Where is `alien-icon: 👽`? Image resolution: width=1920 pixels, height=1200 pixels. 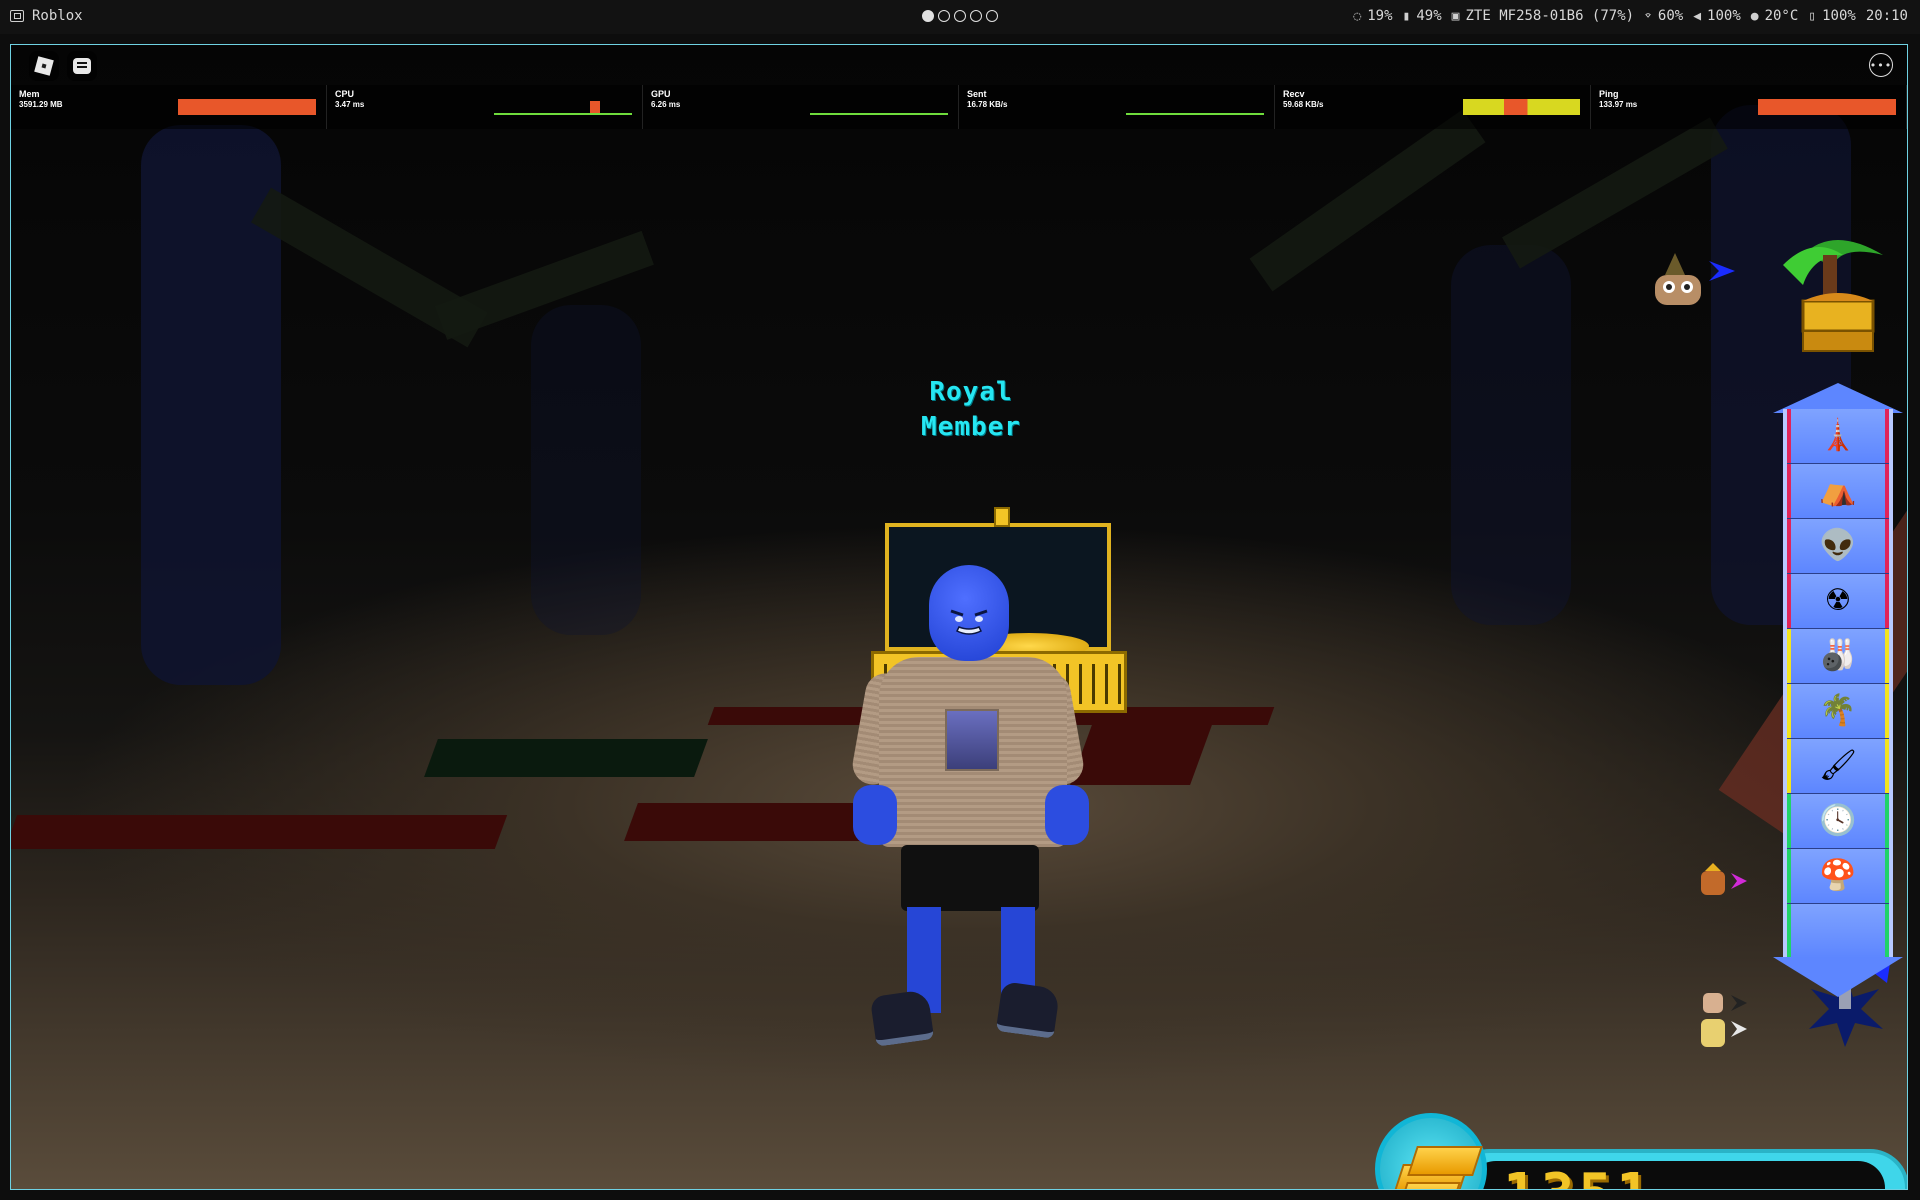
alien-icon: 👽 is located at coordinates (1838, 545).